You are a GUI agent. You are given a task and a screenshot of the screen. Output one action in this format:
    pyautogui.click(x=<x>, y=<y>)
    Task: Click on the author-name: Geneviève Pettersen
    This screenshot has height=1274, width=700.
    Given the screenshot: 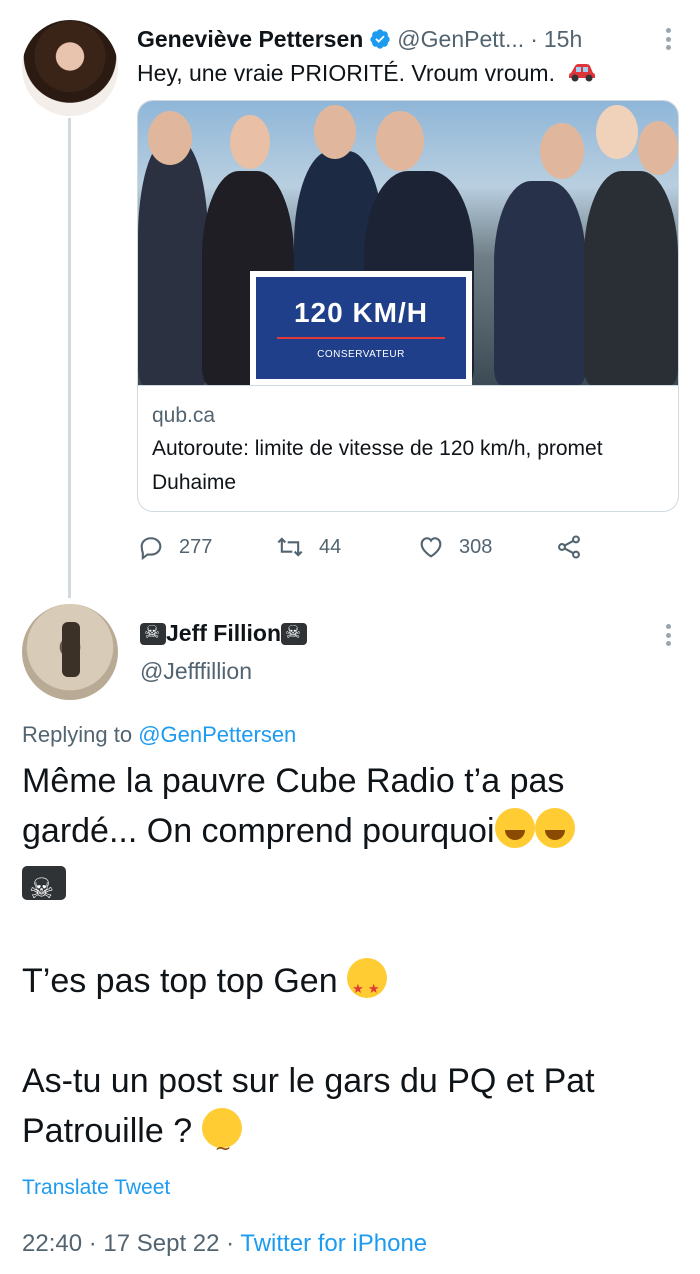 What is the action you would take?
    pyautogui.click(x=250, y=39)
    